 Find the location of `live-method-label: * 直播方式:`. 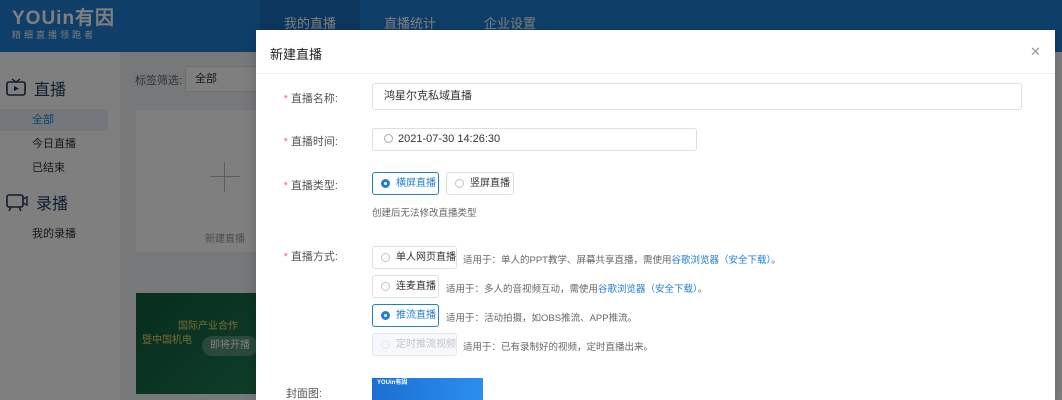

live-method-label: * 直播方式: is located at coordinates (297, 256).